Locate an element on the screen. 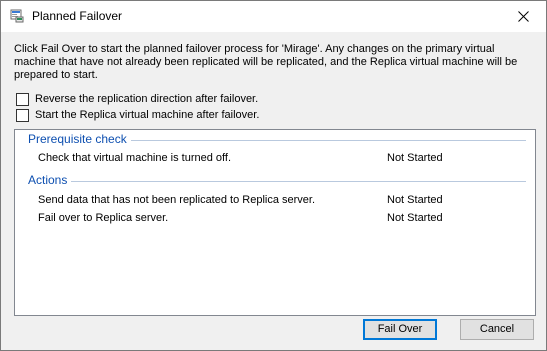 This screenshot has height=351, width=547. actions-section: Actions is located at coordinates (277, 180).